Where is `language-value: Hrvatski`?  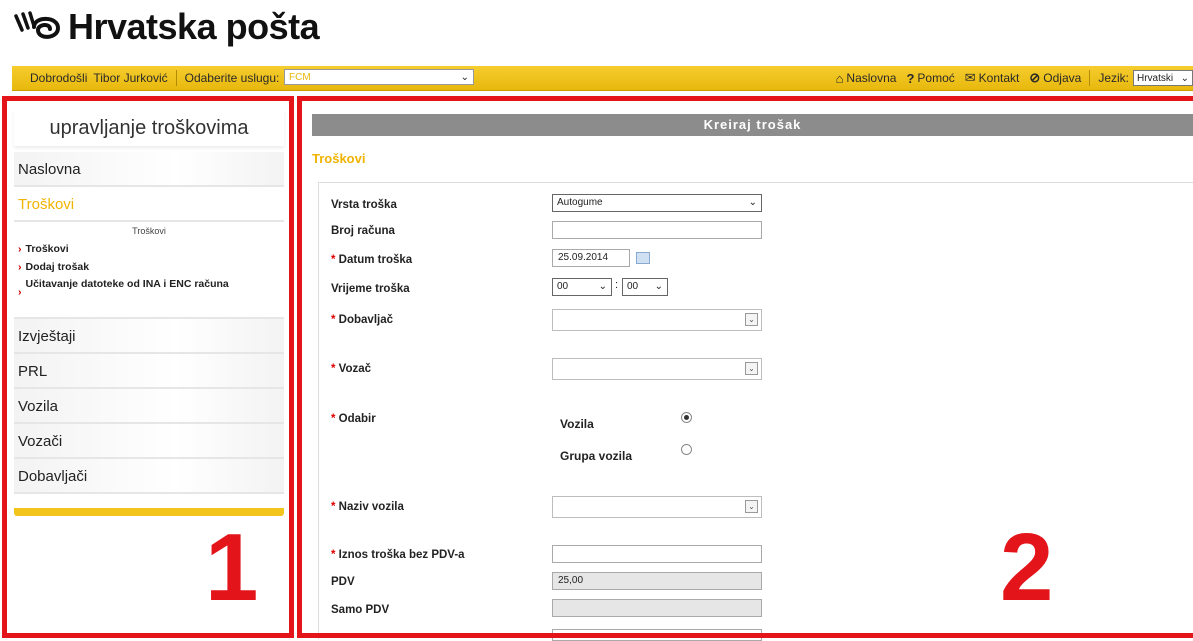
language-value: Hrvatski is located at coordinates (1155, 78).